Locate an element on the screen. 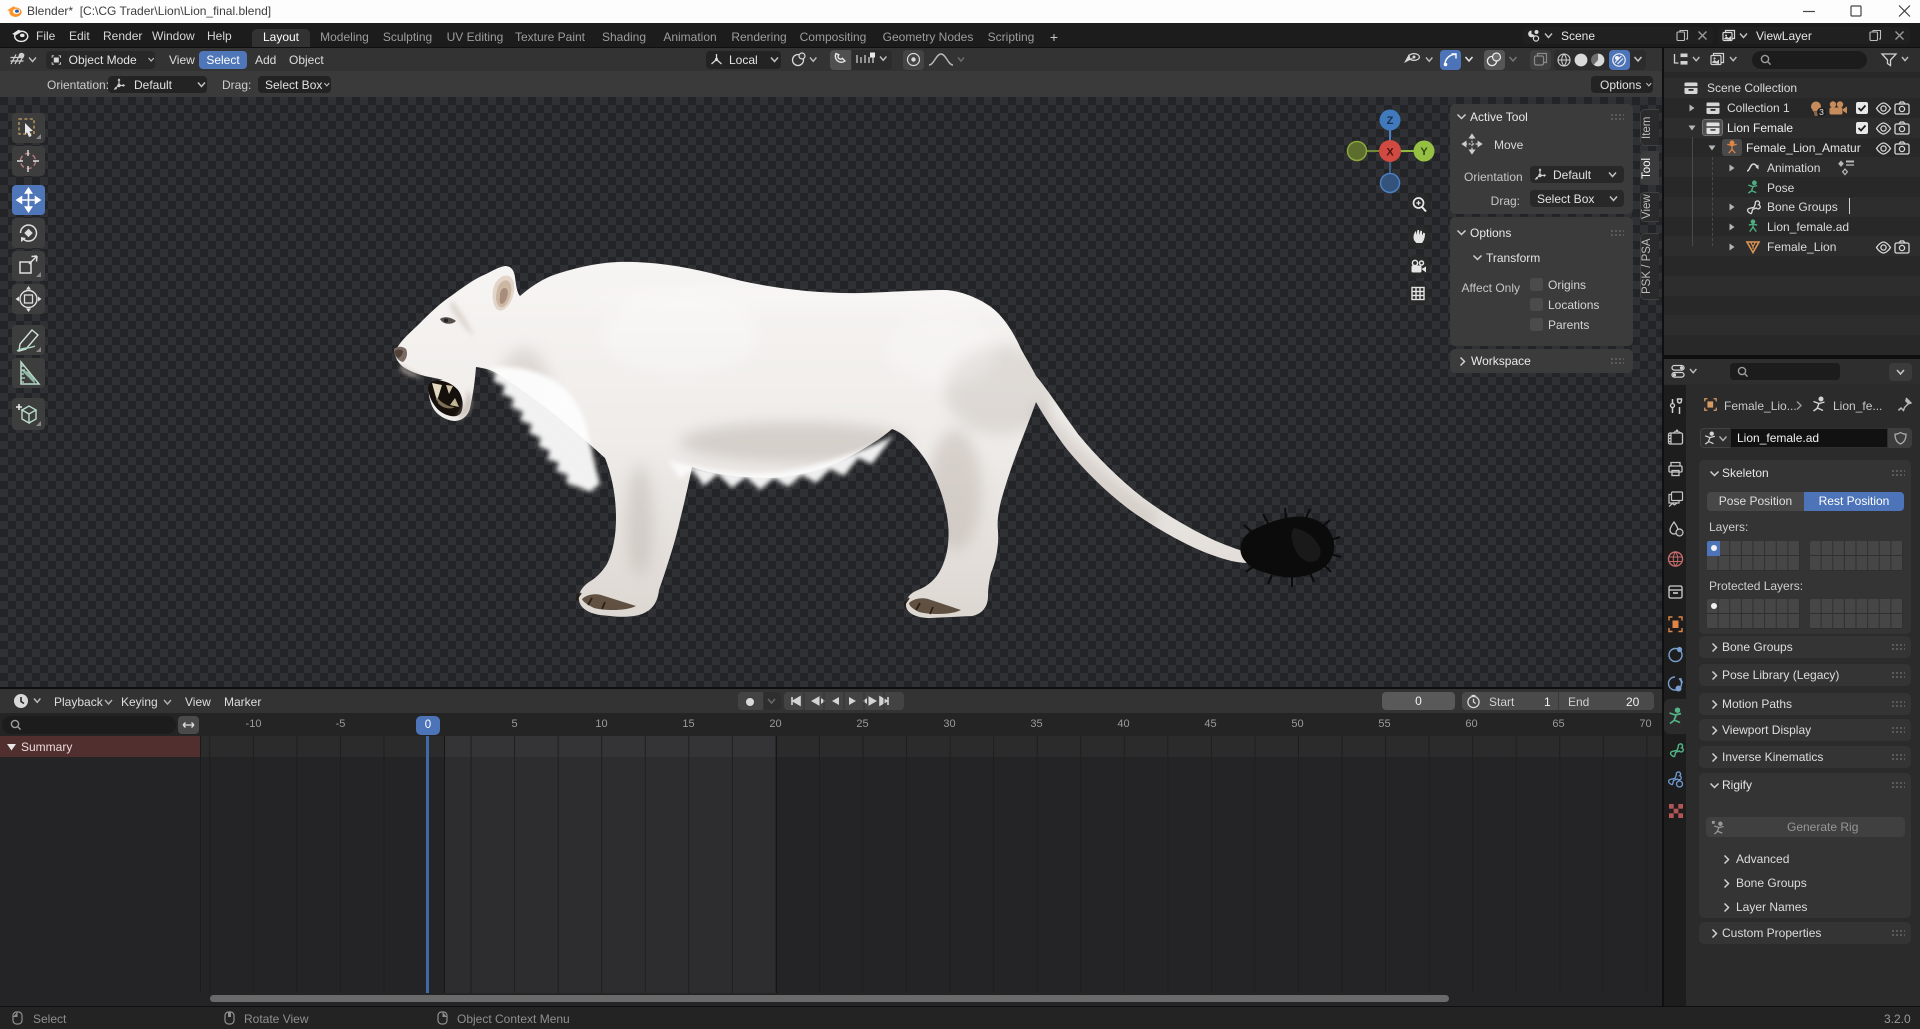 Image resolution: width=1920 pixels, height=1029 pixels. svg-text: X is located at coordinates (1390, 153).